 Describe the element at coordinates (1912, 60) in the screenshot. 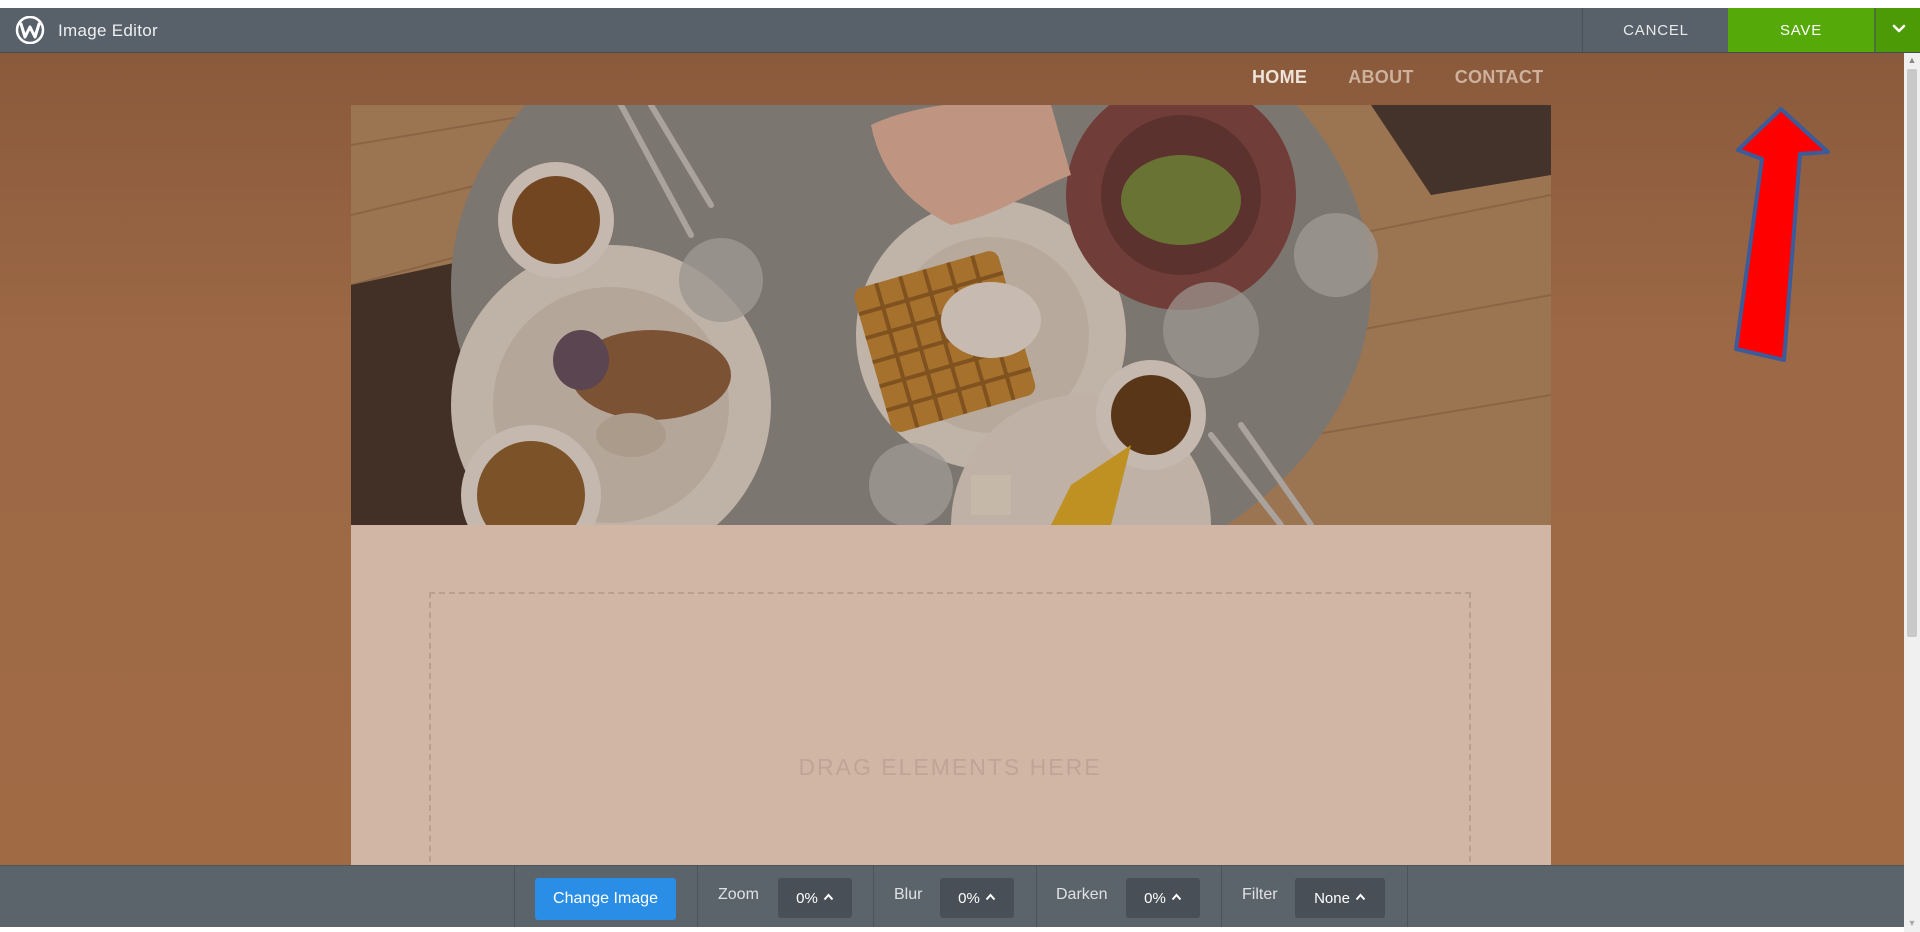

I see `scroll-up-icon: ▲` at that location.